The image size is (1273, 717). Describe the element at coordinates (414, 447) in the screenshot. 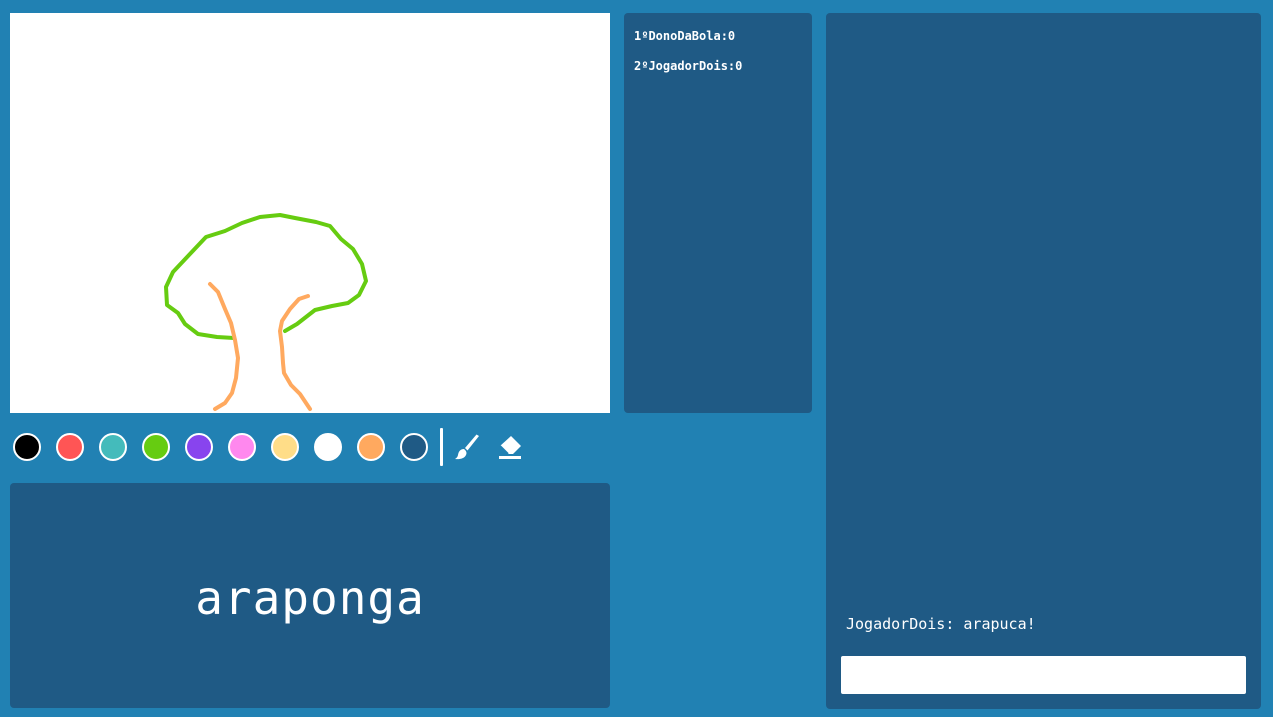

I see `color-swatch-navy` at that location.